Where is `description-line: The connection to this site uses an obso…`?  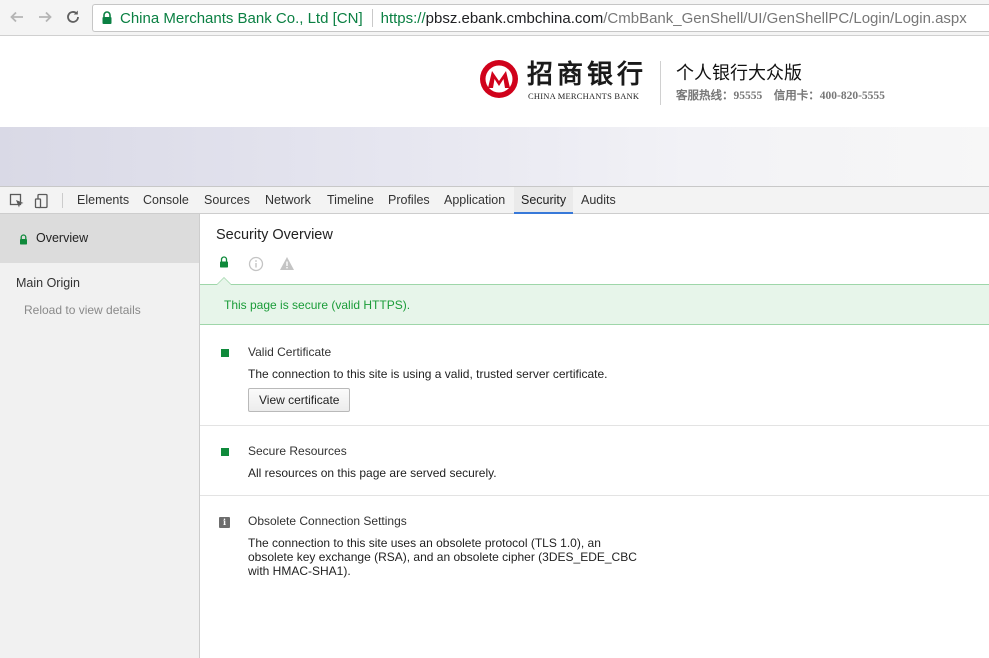 description-line: The connection to this site uses an obso… is located at coordinates (424, 543).